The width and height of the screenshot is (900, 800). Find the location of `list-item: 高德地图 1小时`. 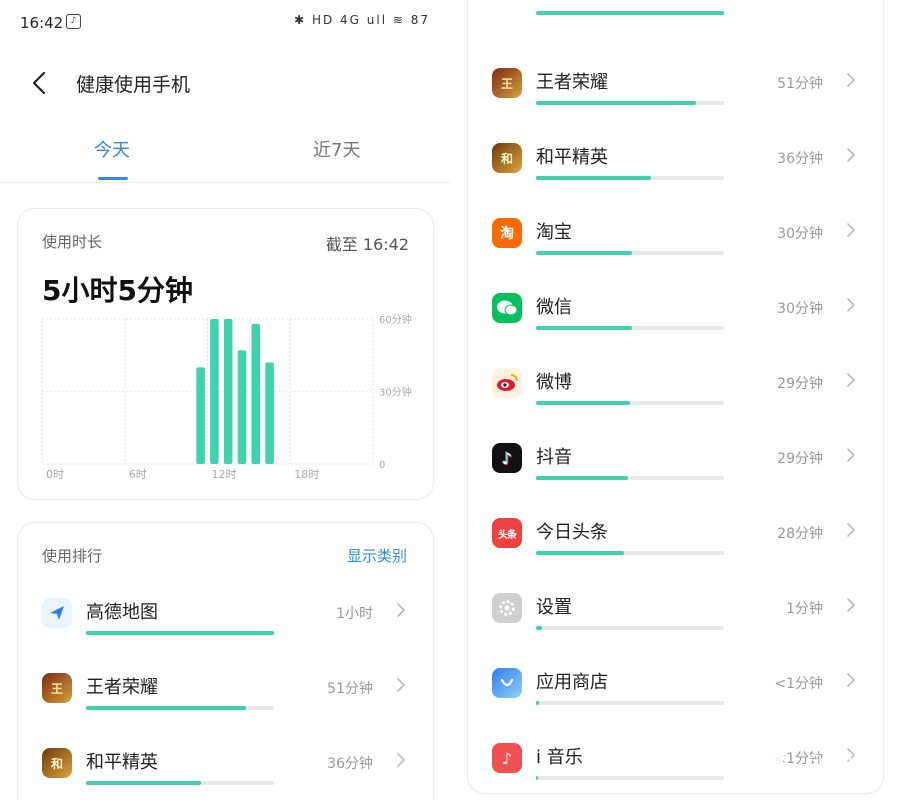

list-item: 高德地图 1小时 is located at coordinates (225, 623).